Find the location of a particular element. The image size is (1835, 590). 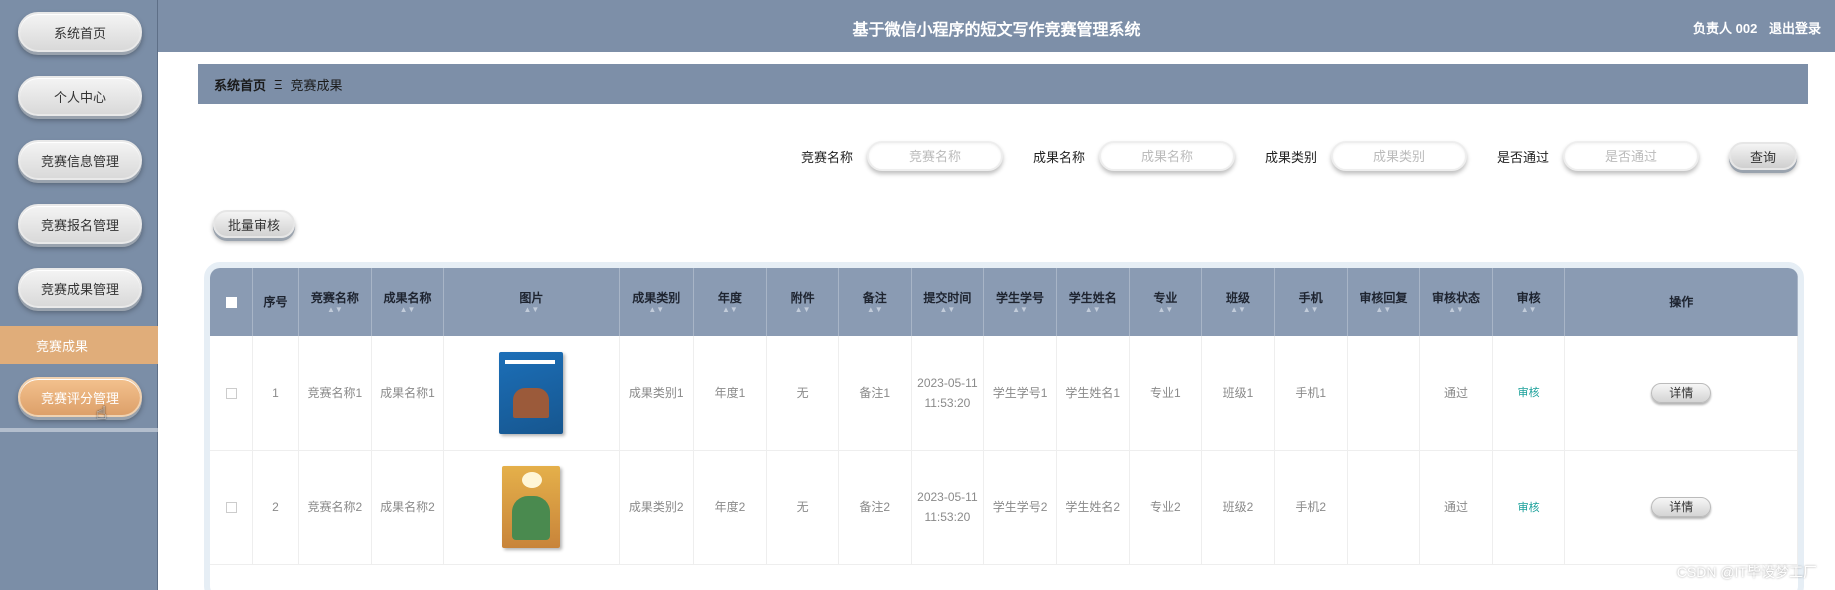

cell-year: 年度1 is located at coordinates (730, 393).